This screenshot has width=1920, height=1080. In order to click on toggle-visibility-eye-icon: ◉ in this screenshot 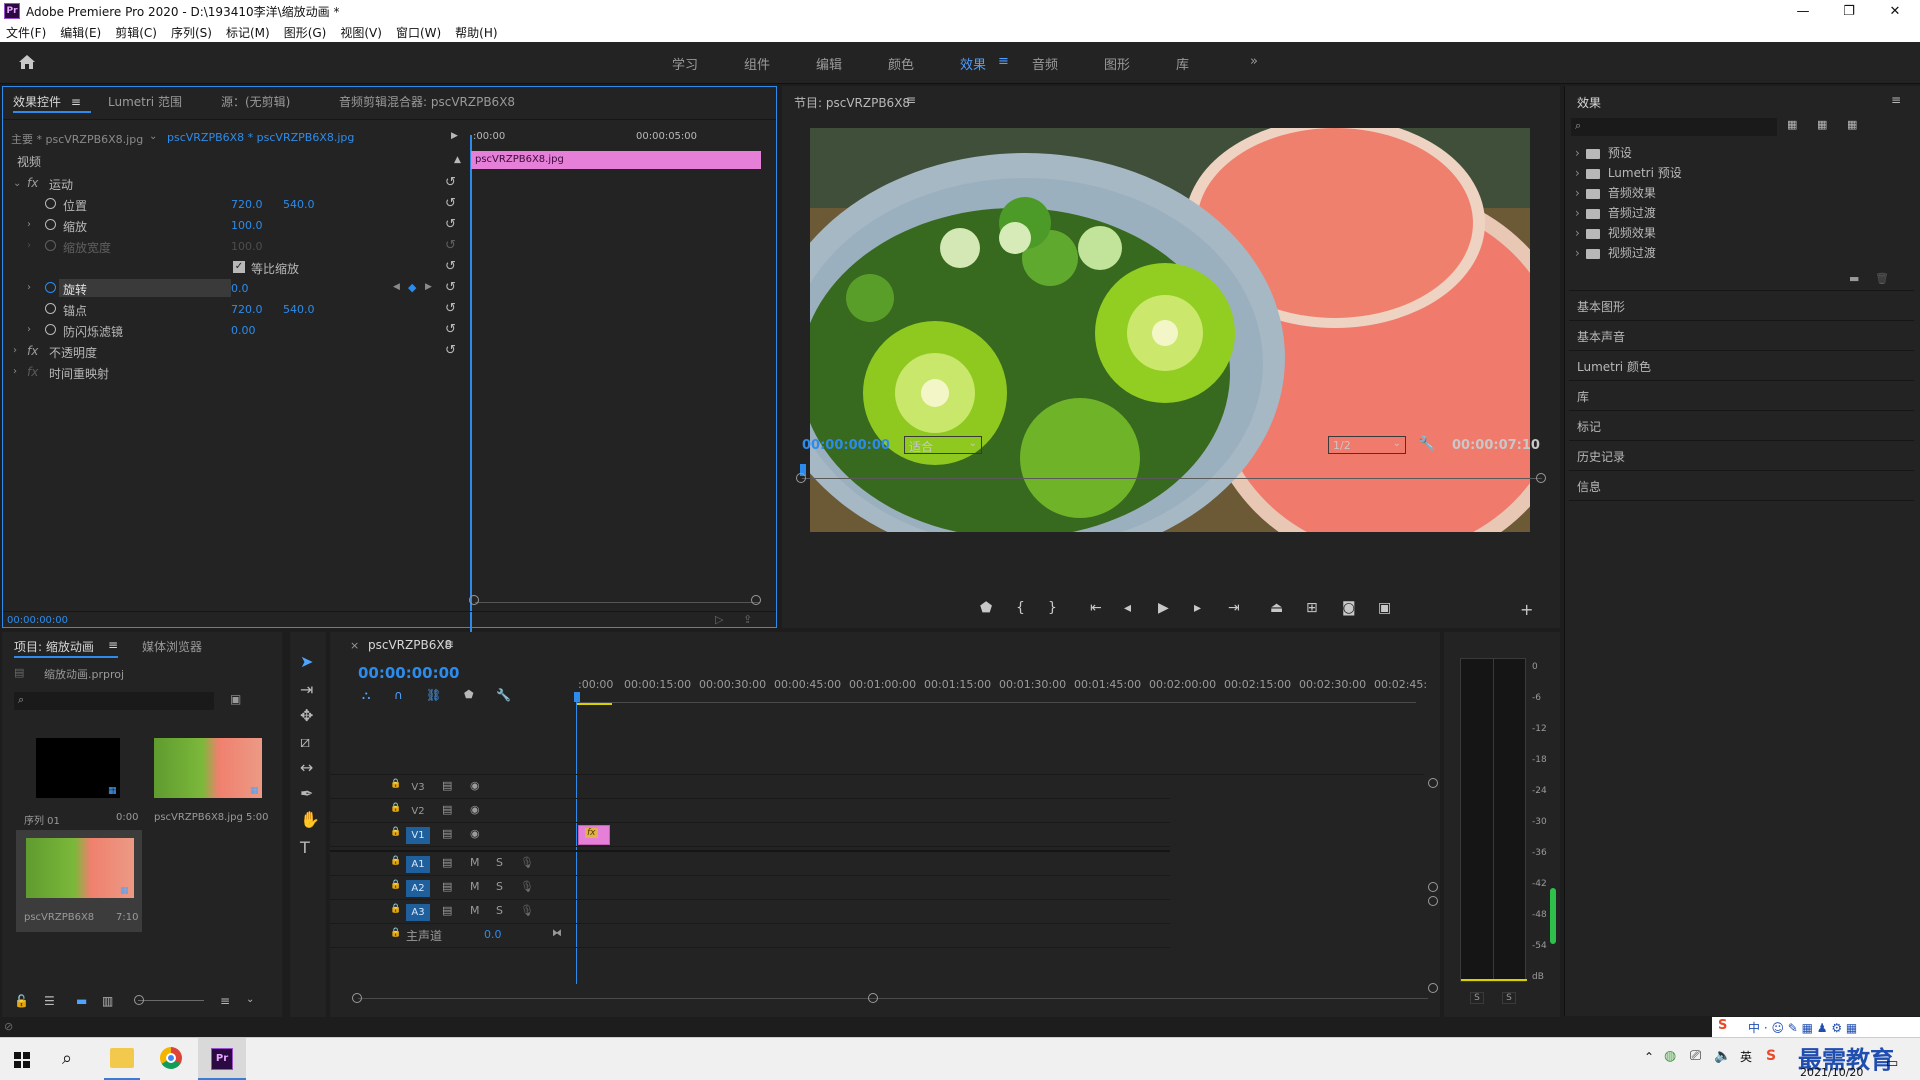, I will do `click(475, 833)`.